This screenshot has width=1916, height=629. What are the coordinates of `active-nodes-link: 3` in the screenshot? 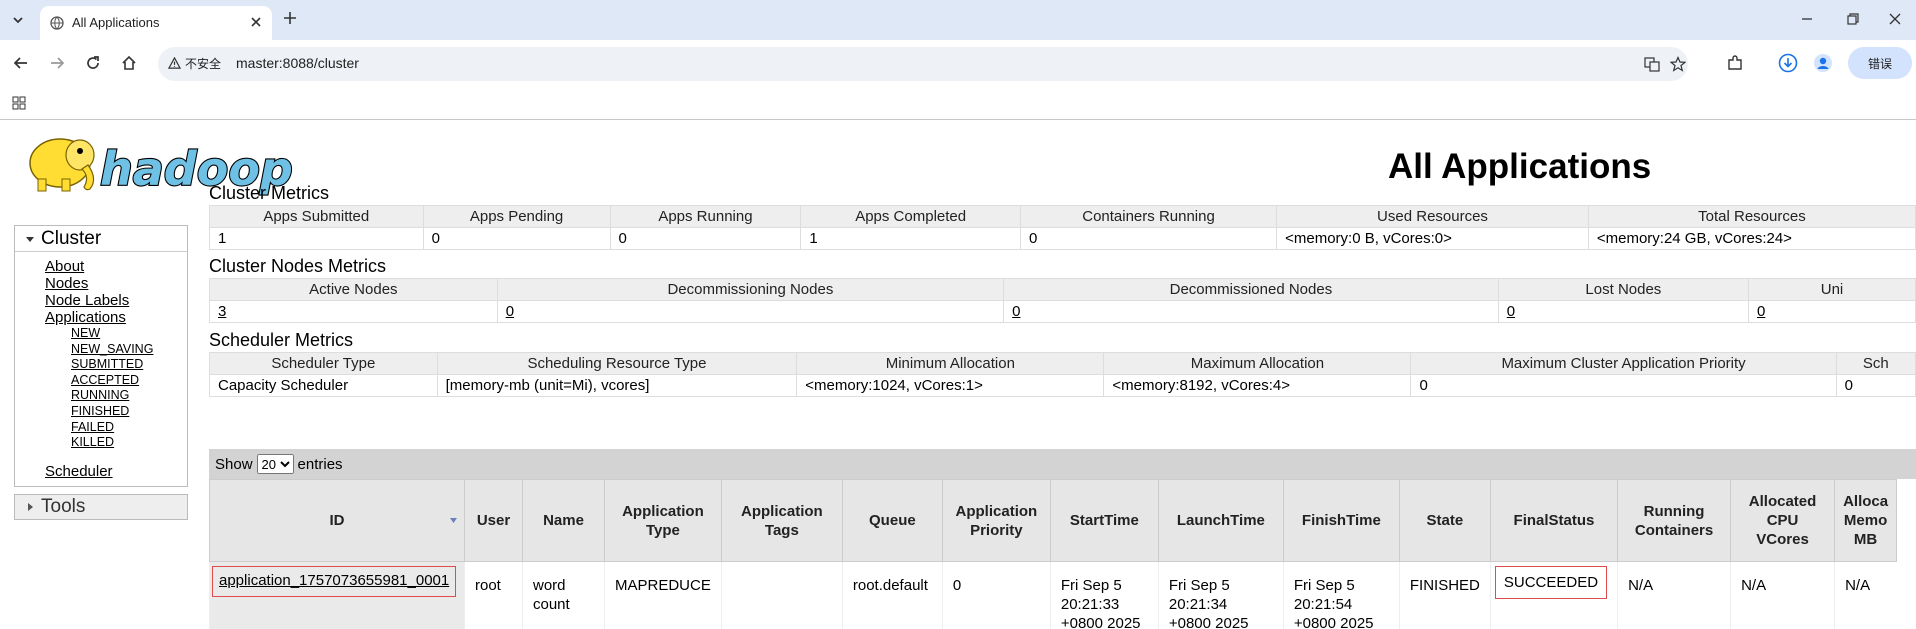 It's located at (222, 311).